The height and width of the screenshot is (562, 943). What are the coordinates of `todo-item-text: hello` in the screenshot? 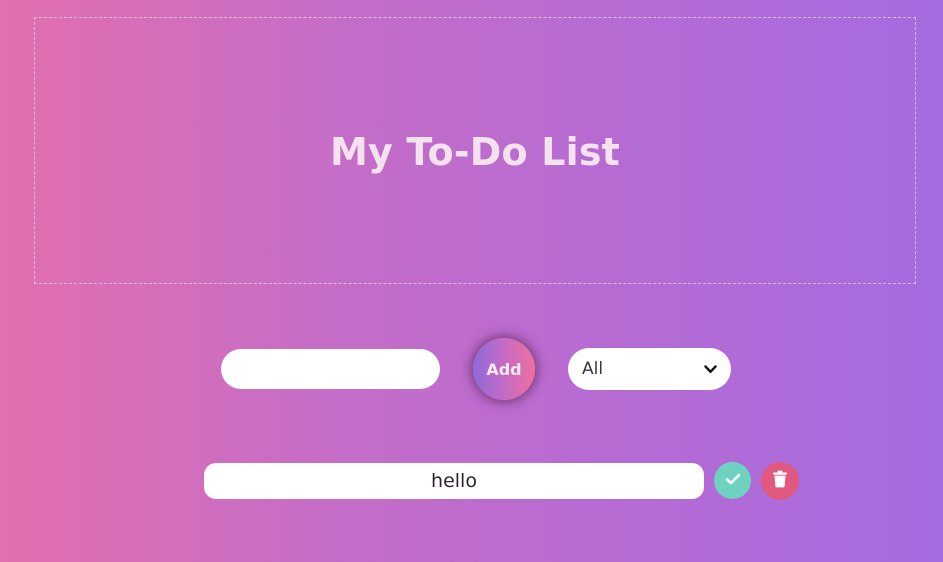 It's located at (454, 481).